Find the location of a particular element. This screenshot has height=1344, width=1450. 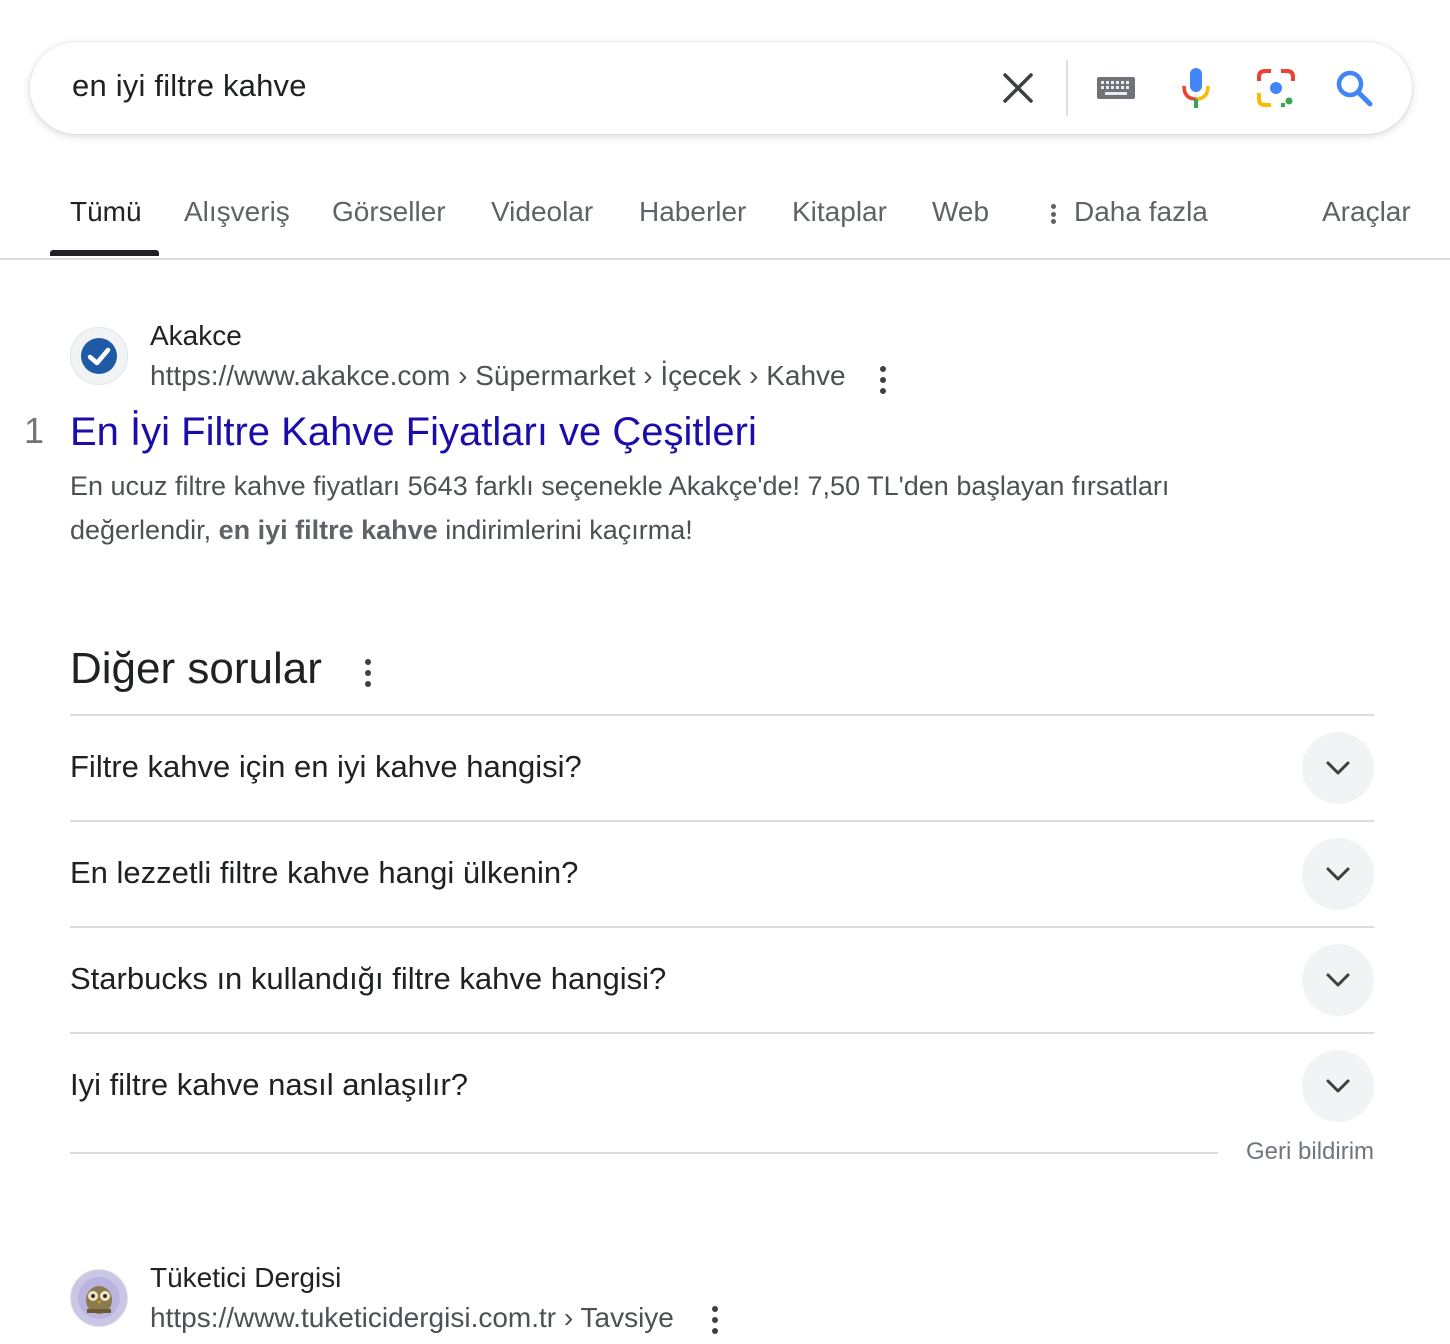

google-lens-icon is located at coordinates (1276, 88).